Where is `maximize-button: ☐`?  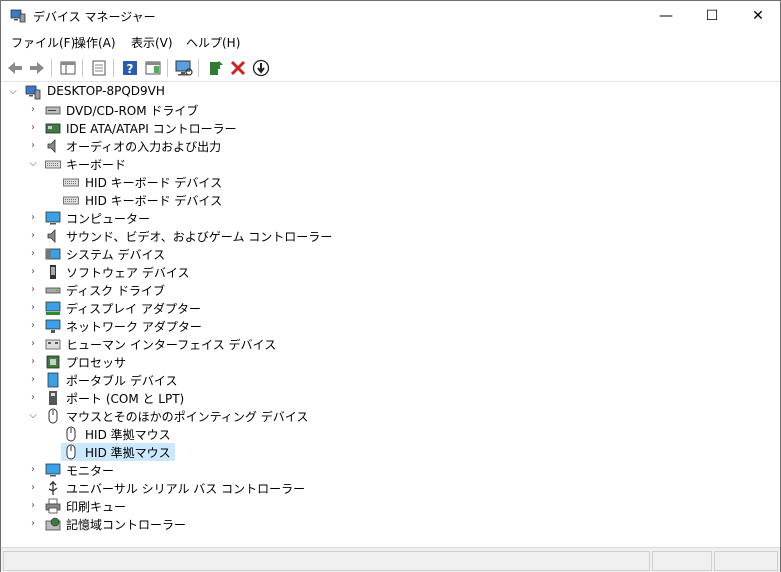 maximize-button: ☐ is located at coordinates (712, 16).